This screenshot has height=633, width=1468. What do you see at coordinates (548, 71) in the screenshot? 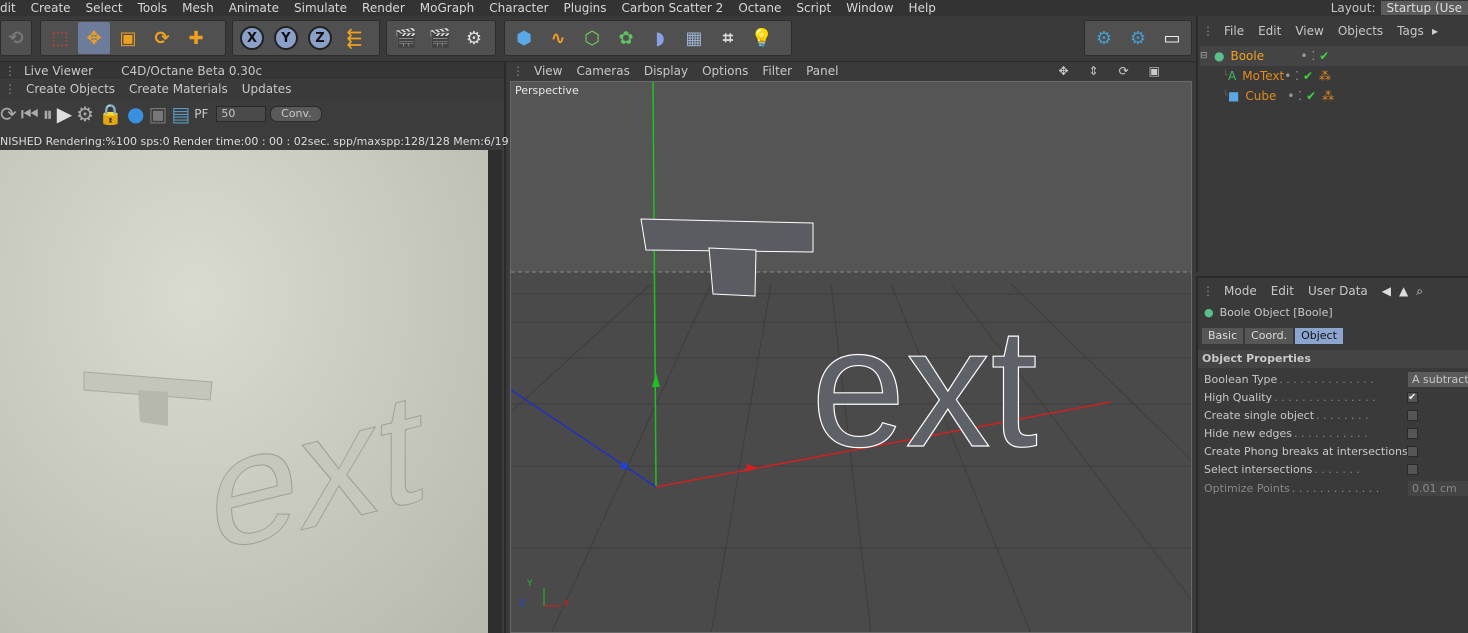
I see `viewport-view-menu: View` at bounding box center [548, 71].